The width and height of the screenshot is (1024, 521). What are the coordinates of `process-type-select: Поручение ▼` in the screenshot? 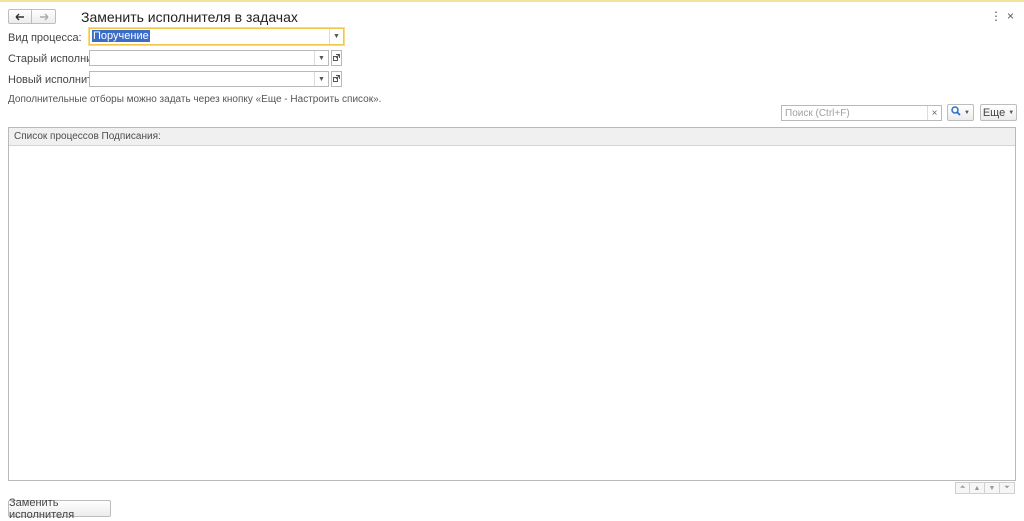 It's located at (216, 36).